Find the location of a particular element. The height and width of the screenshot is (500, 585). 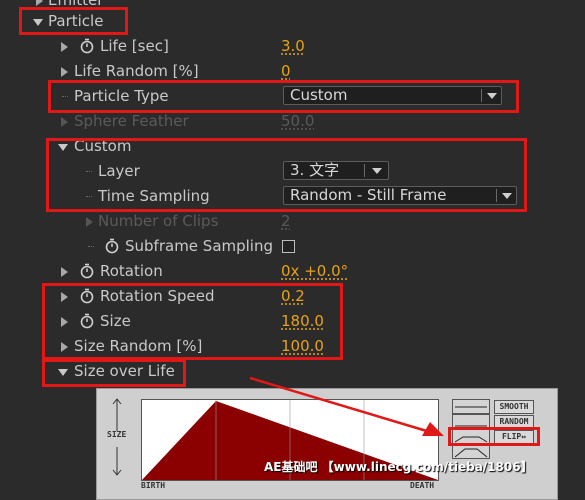

preset-curve-flat is located at coordinates (471, 406).